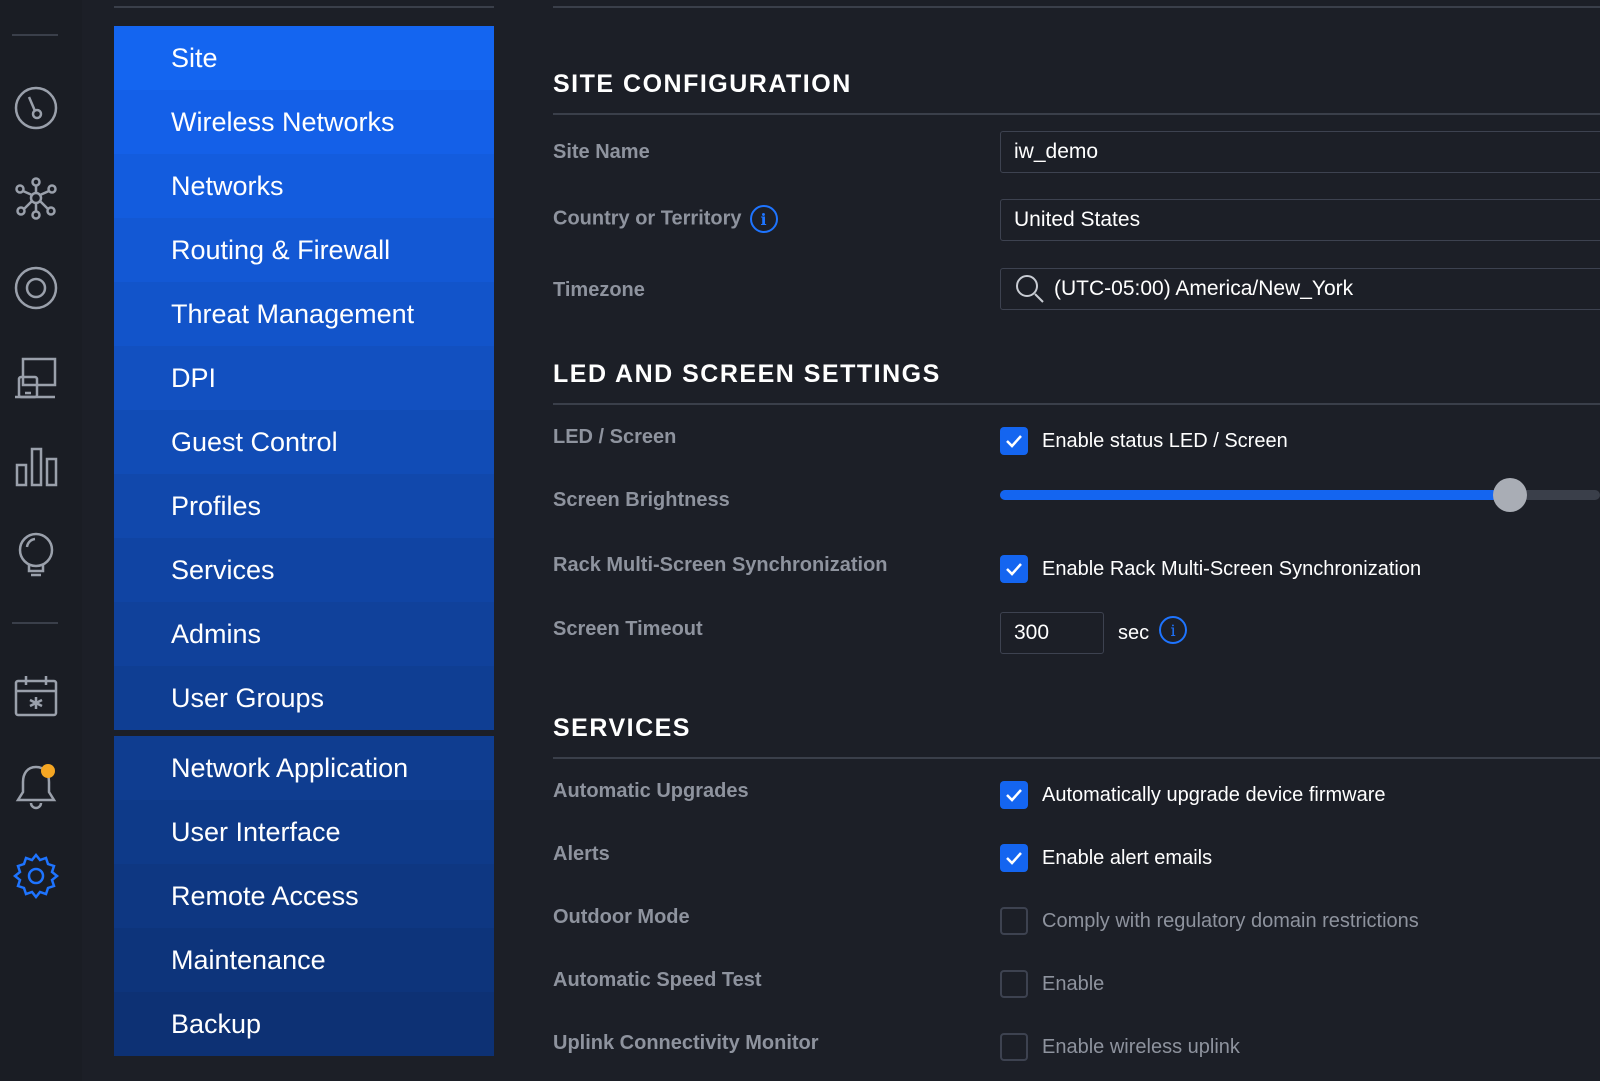 The height and width of the screenshot is (1081, 1600). What do you see at coordinates (1255, 495) in the screenshot?
I see `slider-fill` at bounding box center [1255, 495].